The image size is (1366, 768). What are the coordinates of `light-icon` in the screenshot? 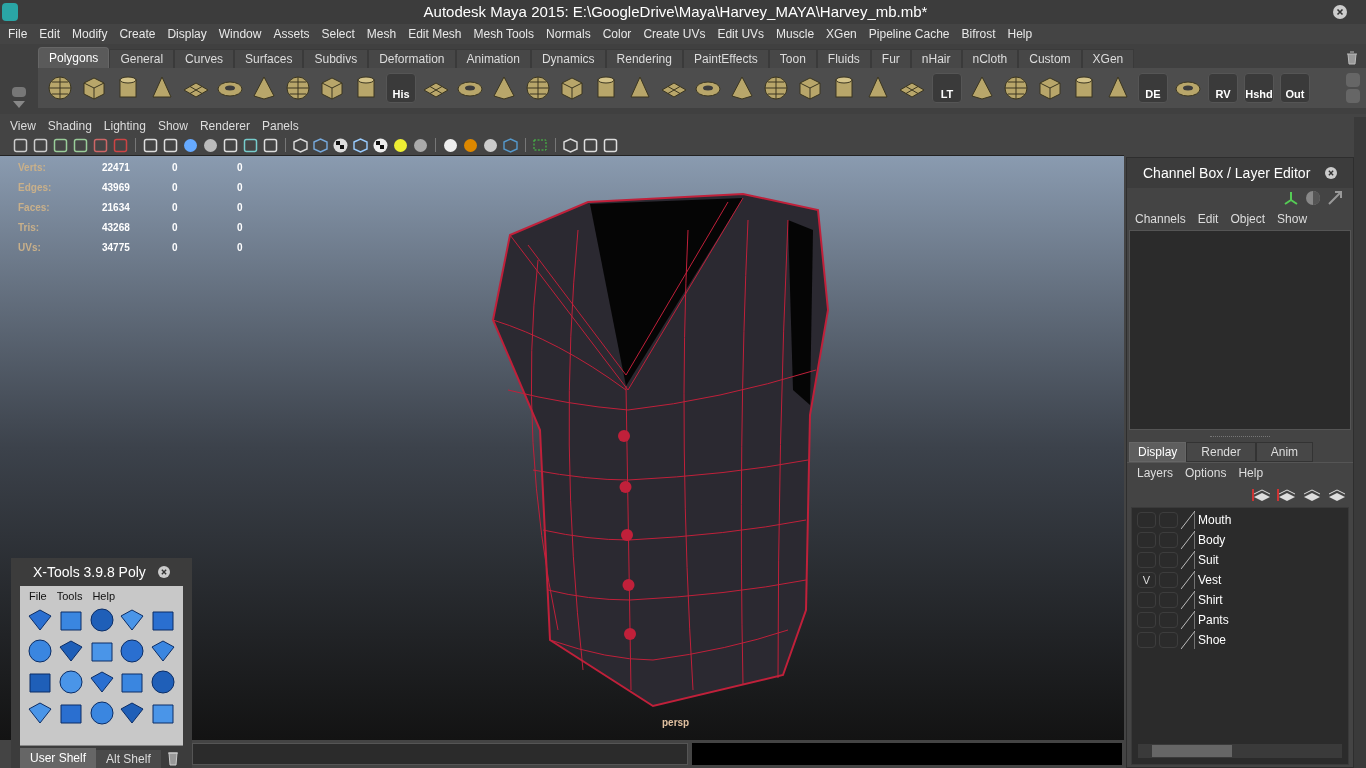 It's located at (400, 145).